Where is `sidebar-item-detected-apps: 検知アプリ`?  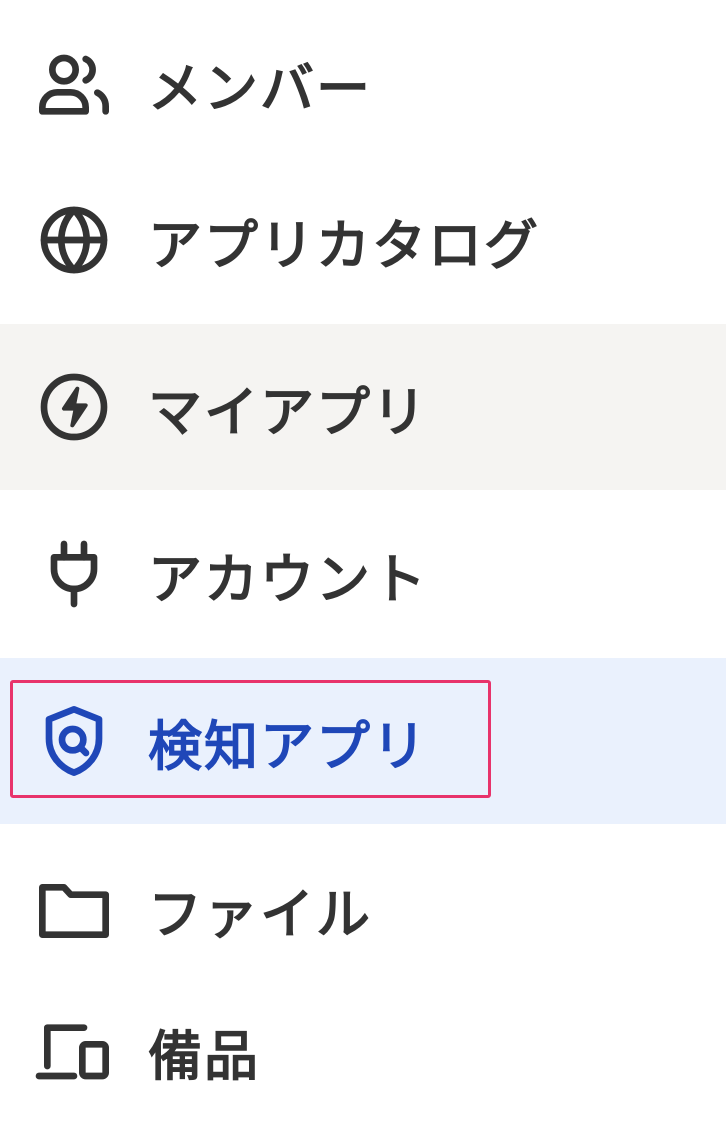 sidebar-item-detected-apps: 検知アプリ is located at coordinates (363, 741).